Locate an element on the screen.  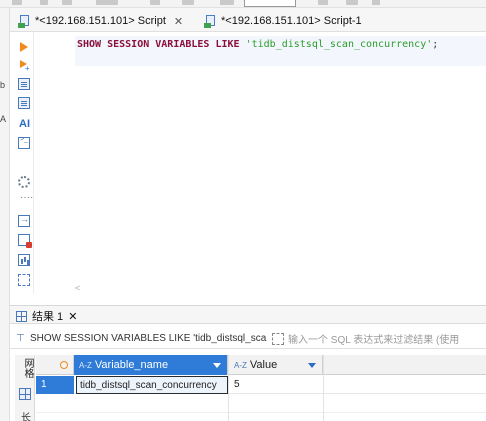
filter-input: 输入一个 SQL 表达式来过滤结果 (使用 is located at coordinates (373, 338).